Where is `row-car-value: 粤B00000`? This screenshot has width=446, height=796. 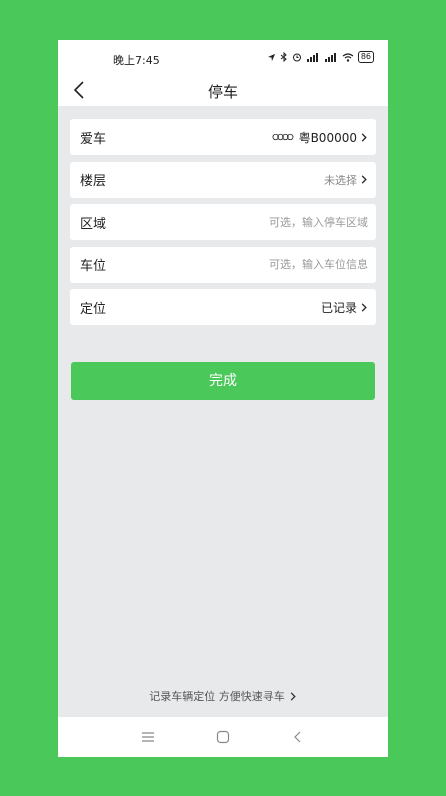 row-car-value: 粤B00000 is located at coordinates (320, 137).